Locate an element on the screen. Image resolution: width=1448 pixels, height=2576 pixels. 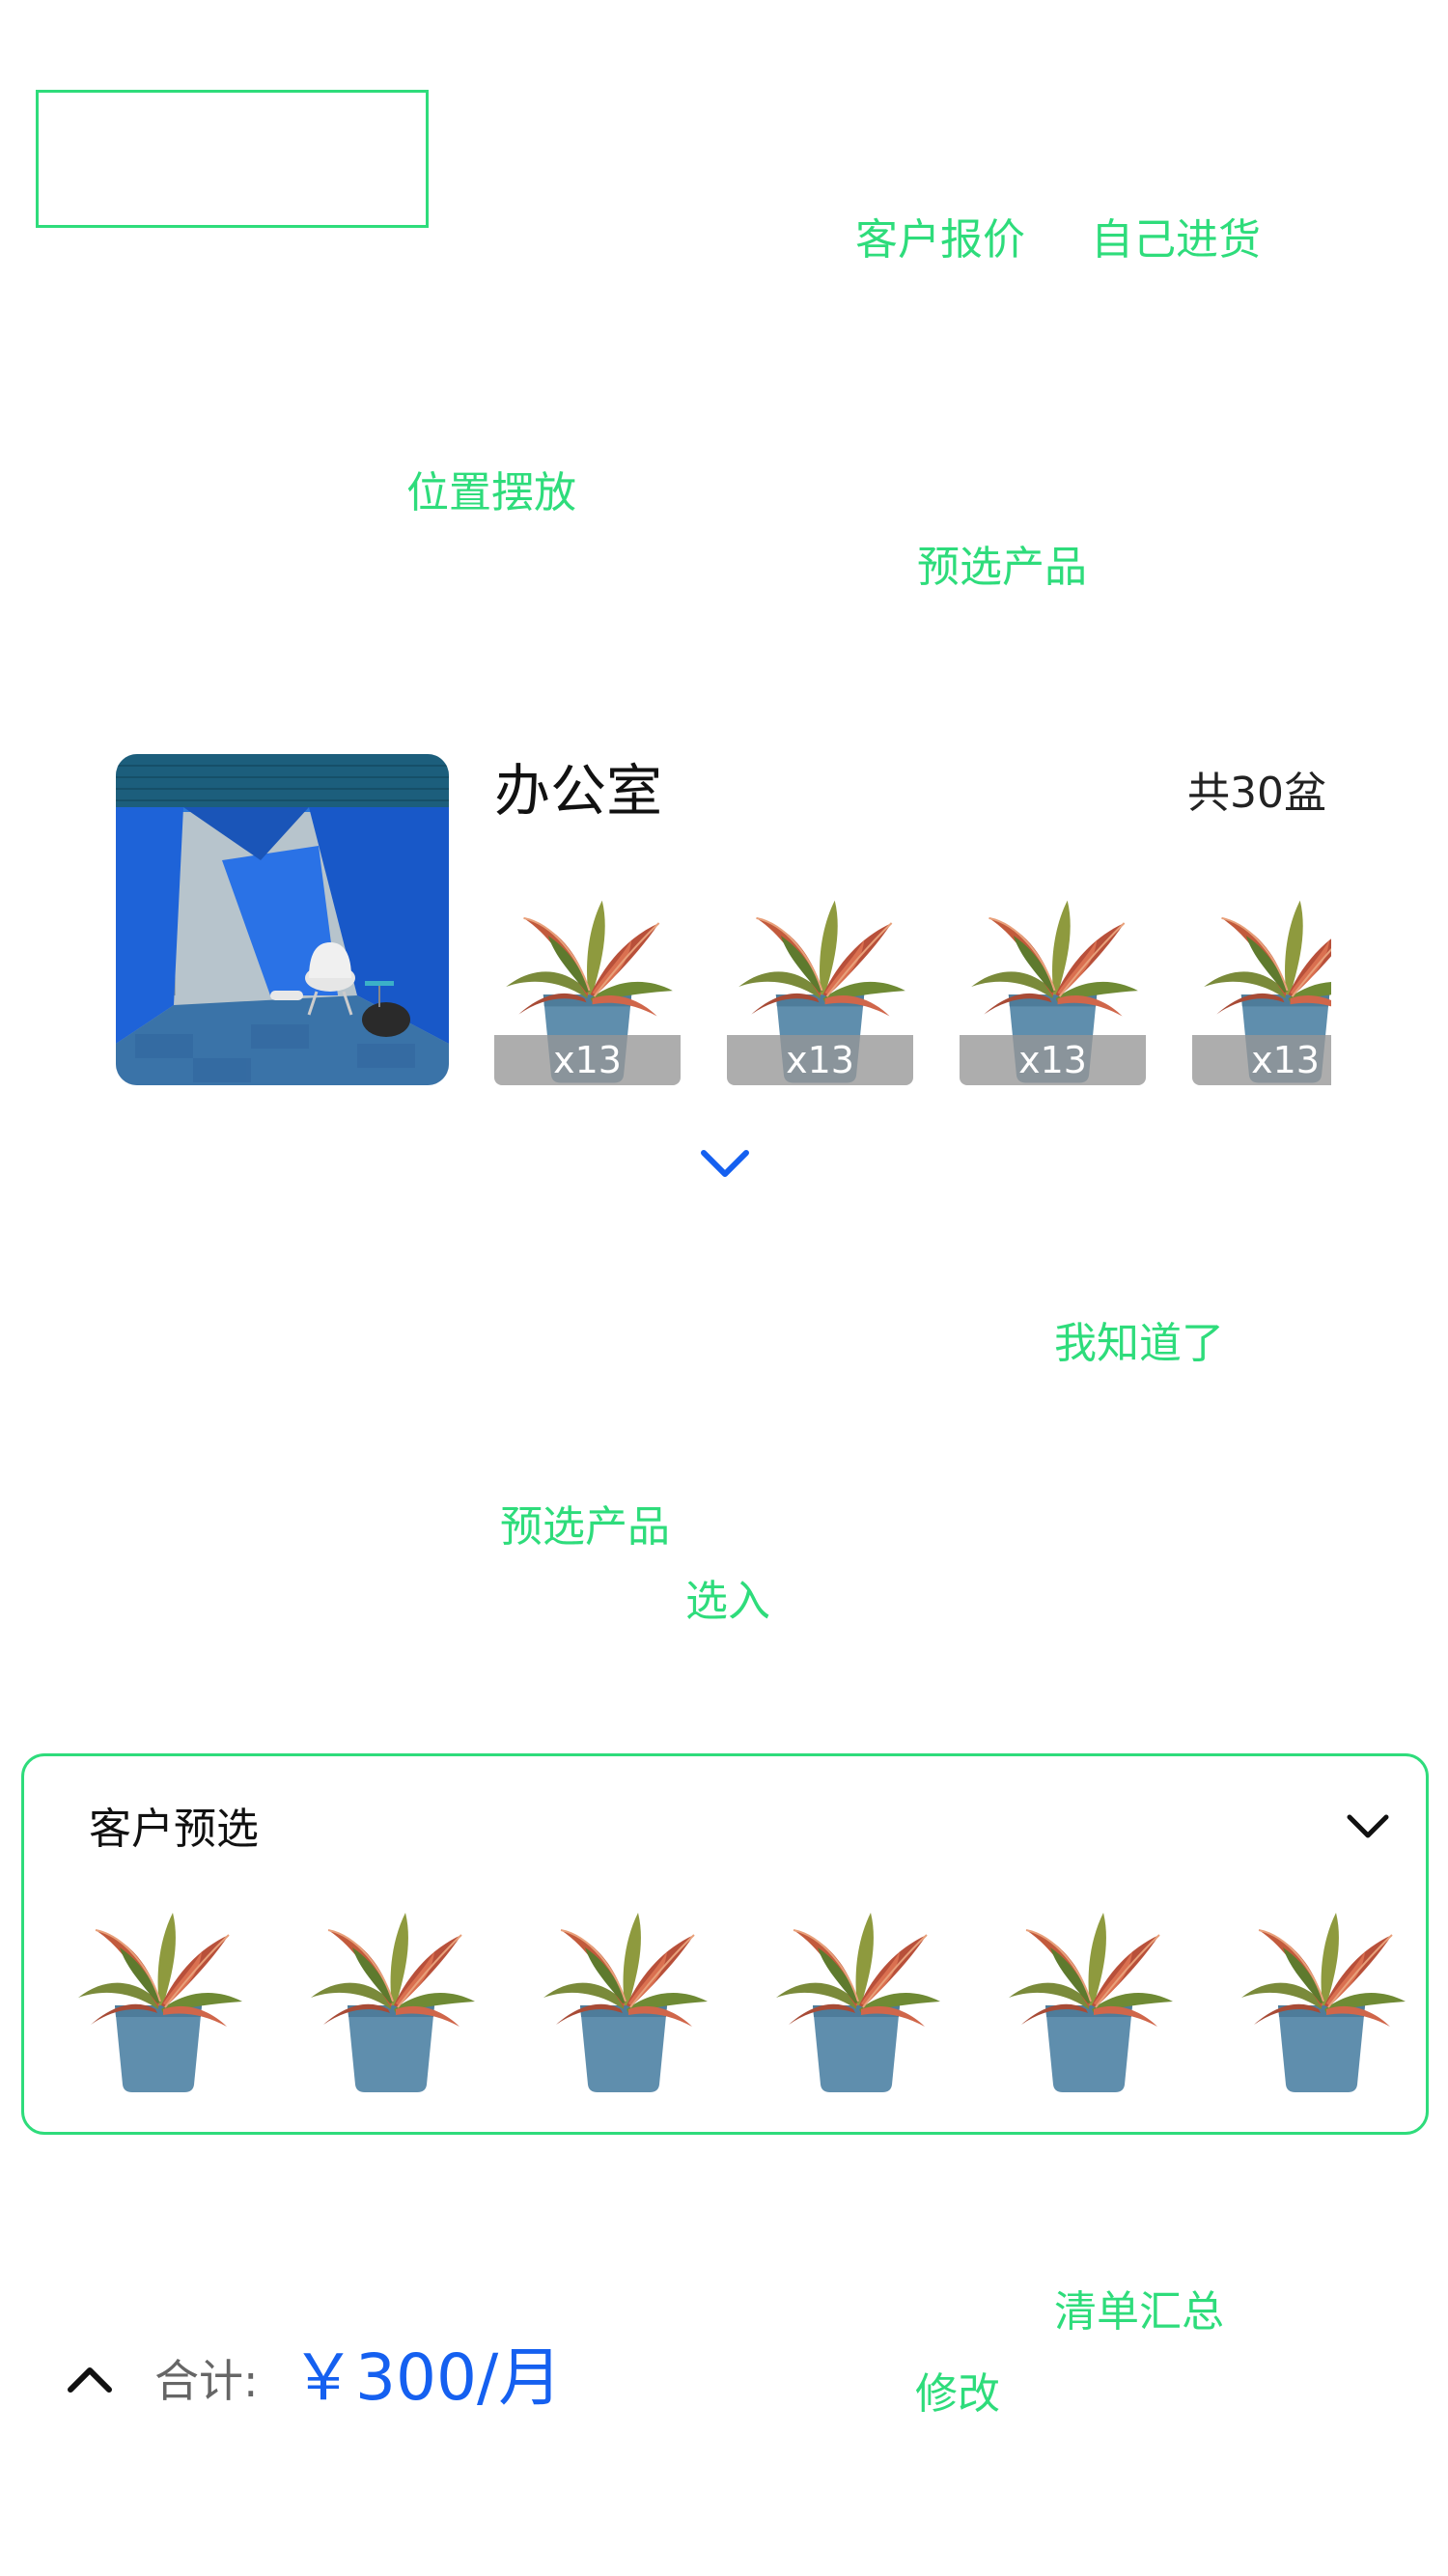
position-layout-label: 位置摆放 is located at coordinates (491, 493).